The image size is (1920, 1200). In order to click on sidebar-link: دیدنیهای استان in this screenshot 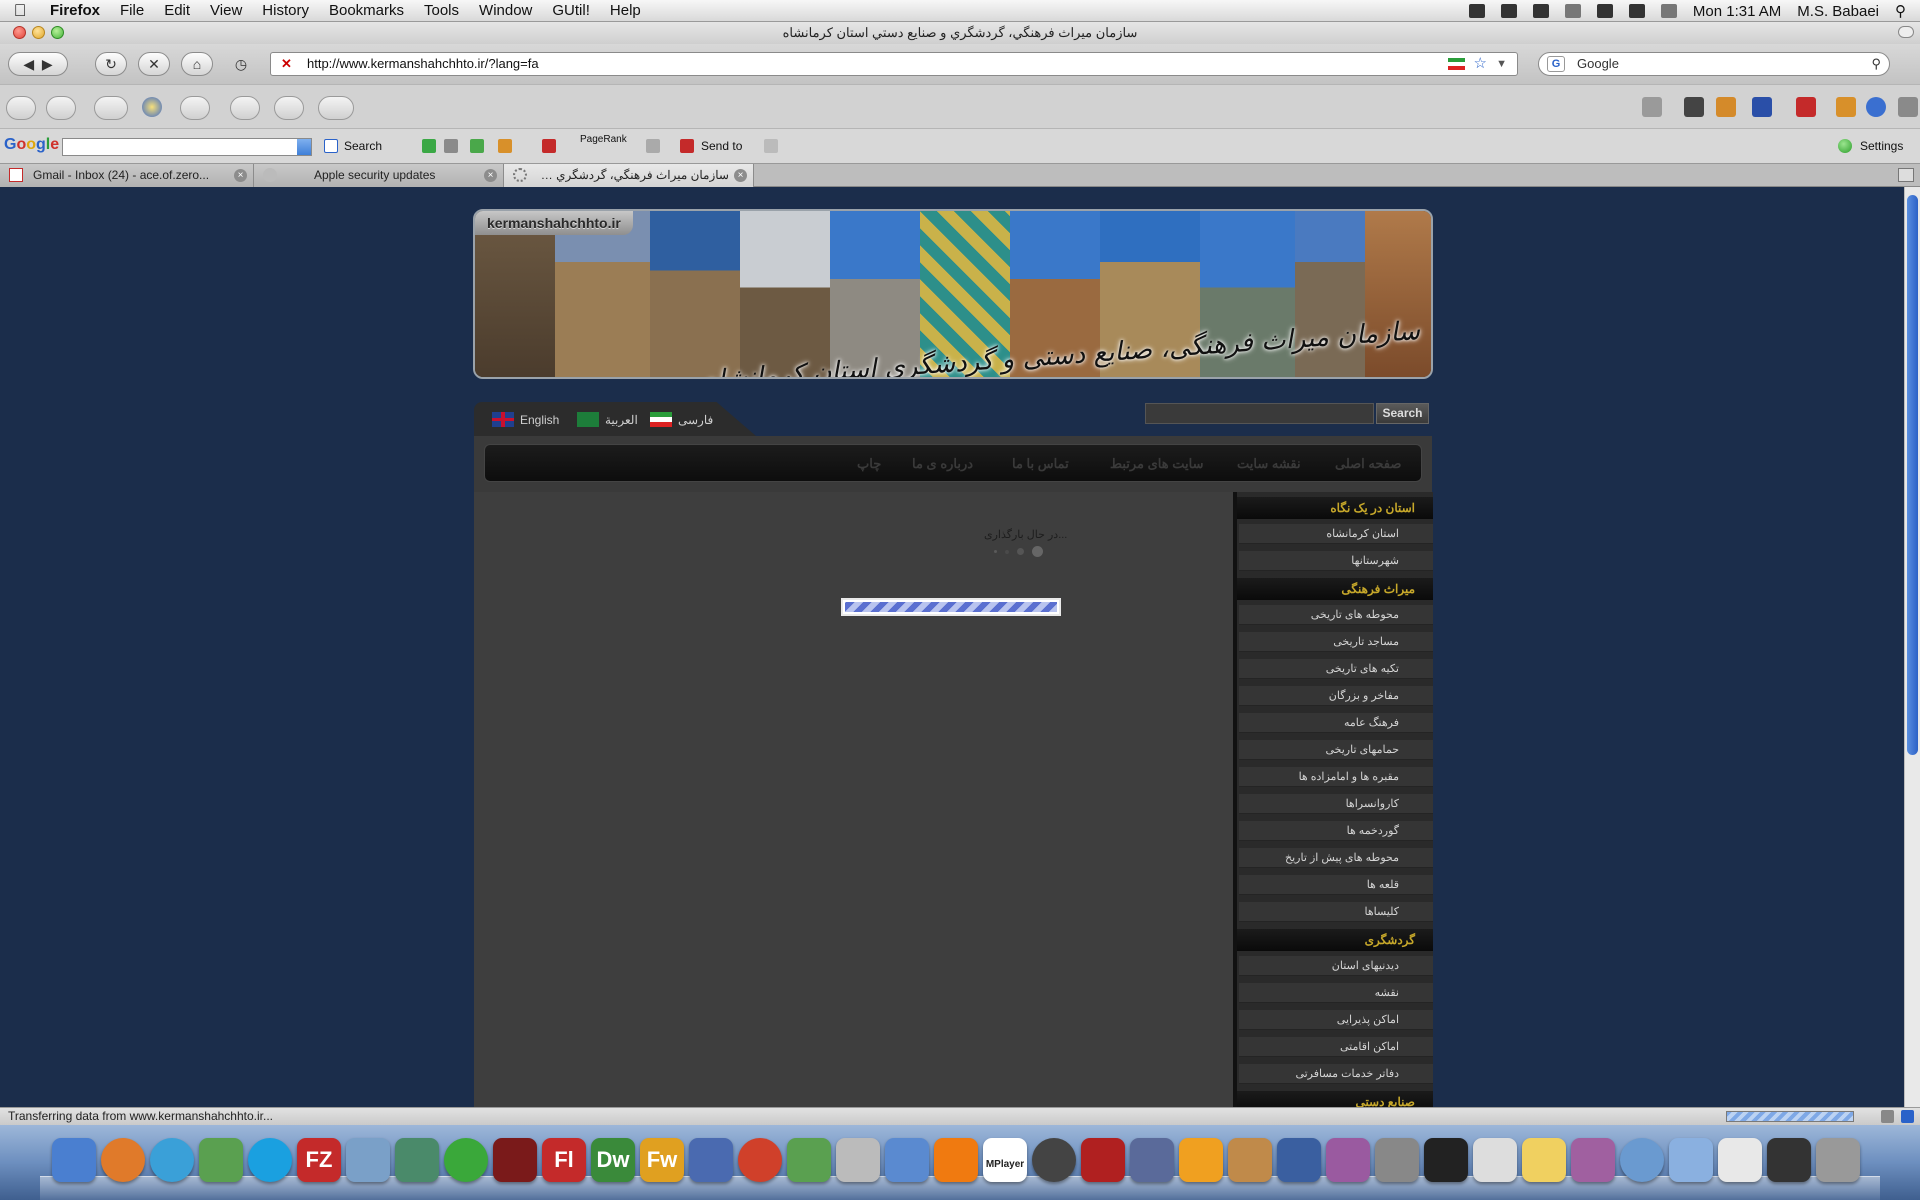, I will do `click(1336, 966)`.